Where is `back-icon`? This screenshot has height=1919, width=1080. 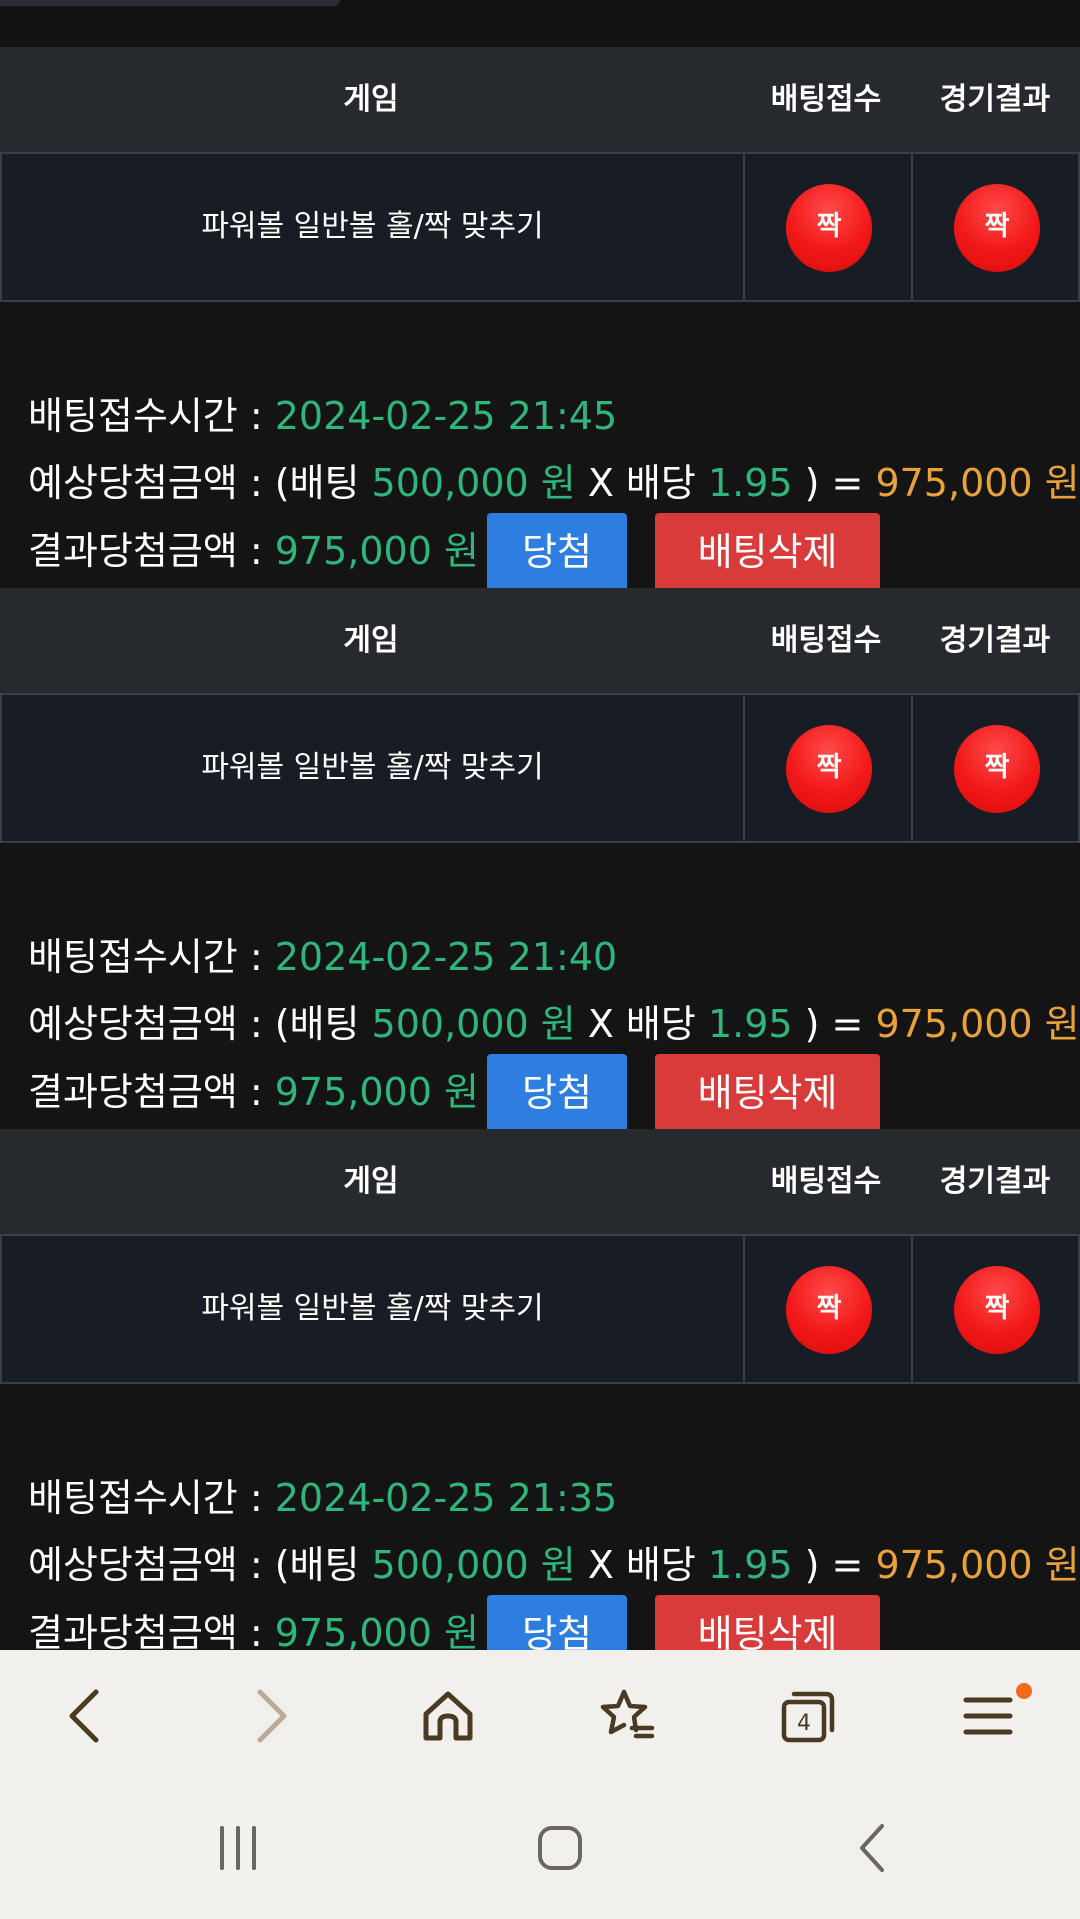 back-icon is located at coordinates (84, 1716).